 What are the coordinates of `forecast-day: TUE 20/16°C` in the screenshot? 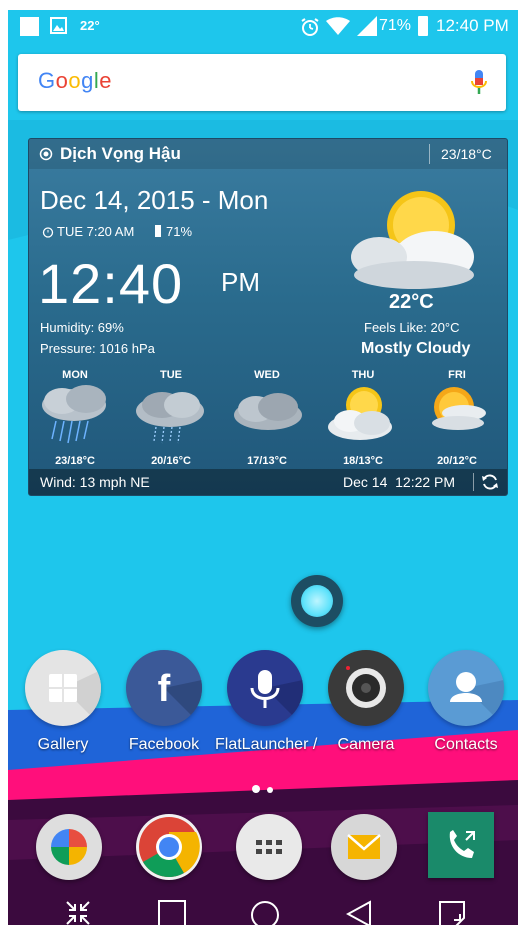 It's located at (171, 418).